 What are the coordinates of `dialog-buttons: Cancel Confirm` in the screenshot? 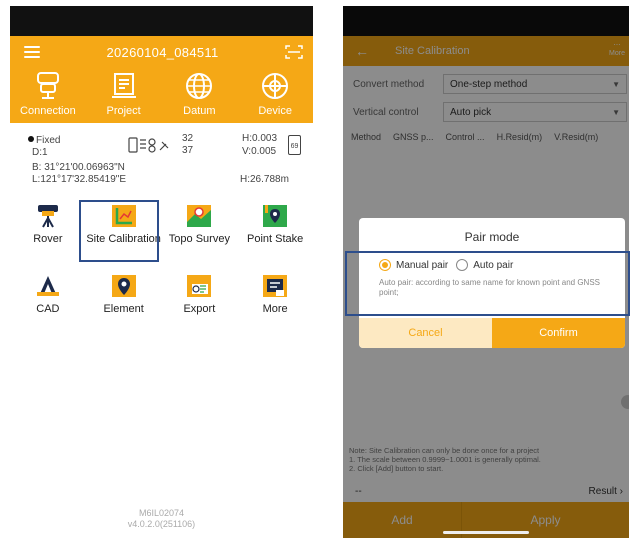 It's located at (492, 333).